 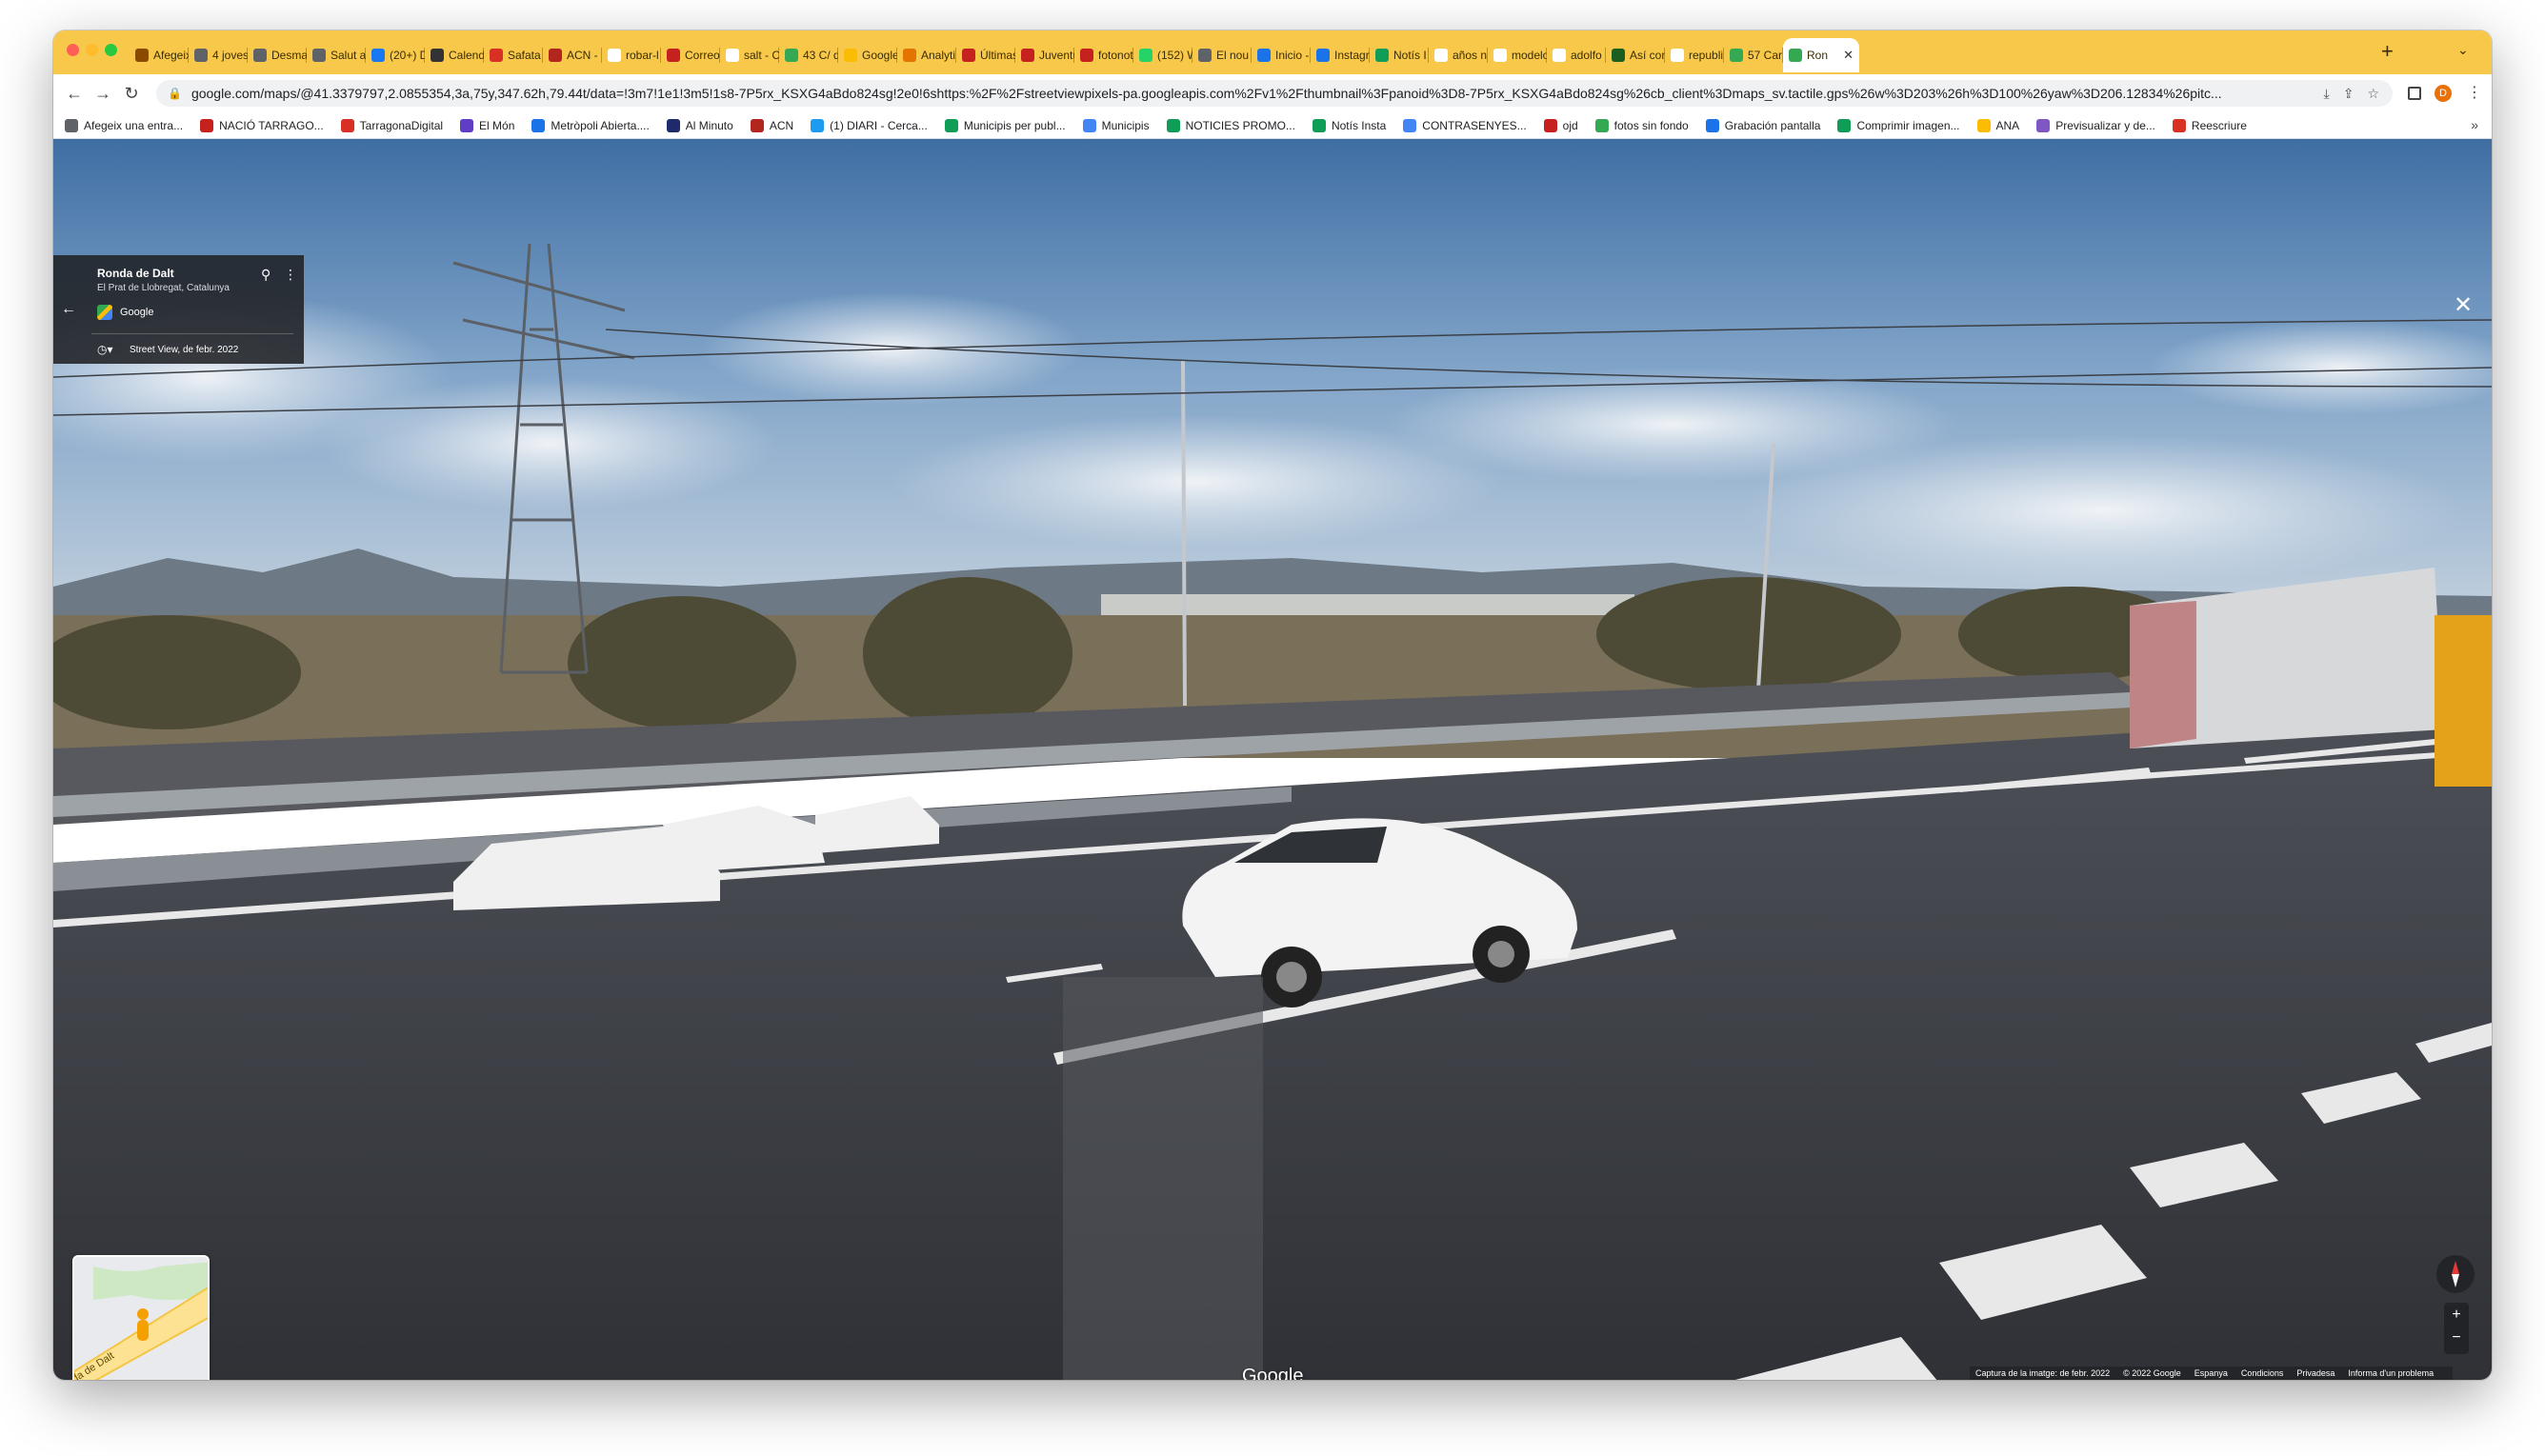 What do you see at coordinates (1762, 125) in the screenshot?
I see `bookmark-item: Grabación pantalla` at bounding box center [1762, 125].